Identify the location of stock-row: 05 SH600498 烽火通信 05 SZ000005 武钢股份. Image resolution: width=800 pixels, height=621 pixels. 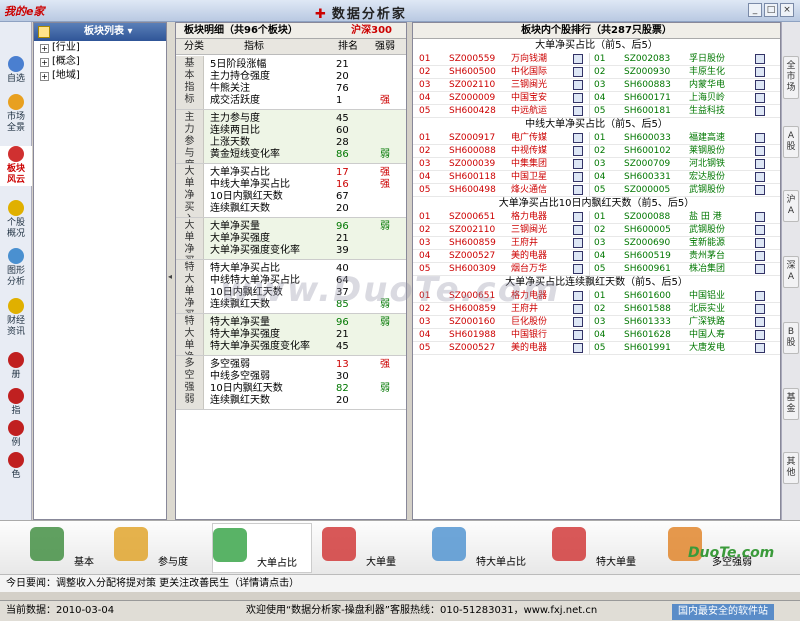
(596, 190).